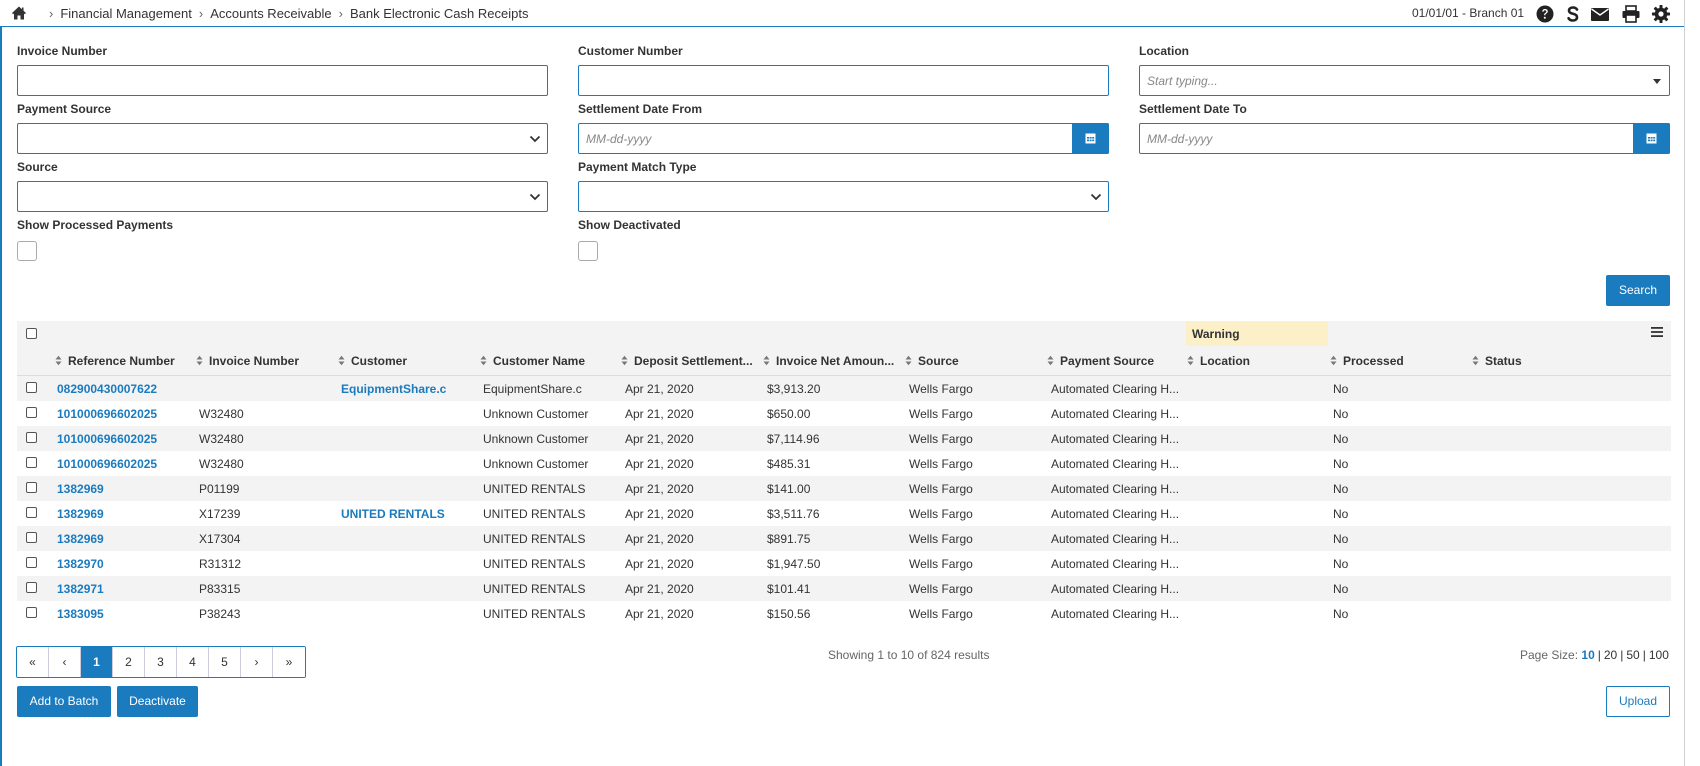  What do you see at coordinates (1651, 138) in the screenshot?
I see `settlement-date-to-calendar-button` at bounding box center [1651, 138].